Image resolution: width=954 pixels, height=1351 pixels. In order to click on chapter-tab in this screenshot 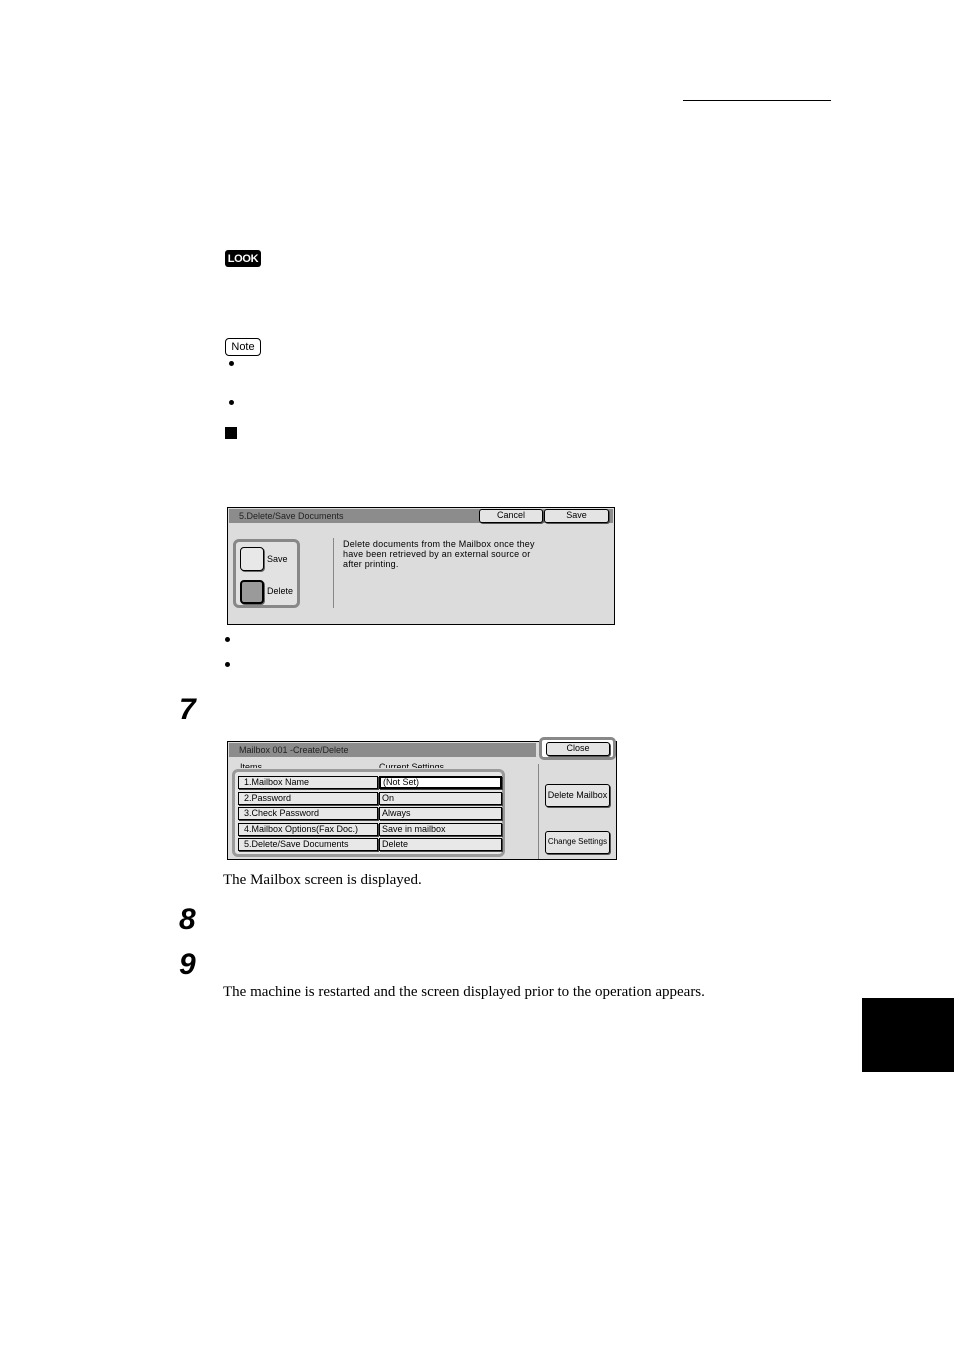, I will do `click(908, 1035)`.